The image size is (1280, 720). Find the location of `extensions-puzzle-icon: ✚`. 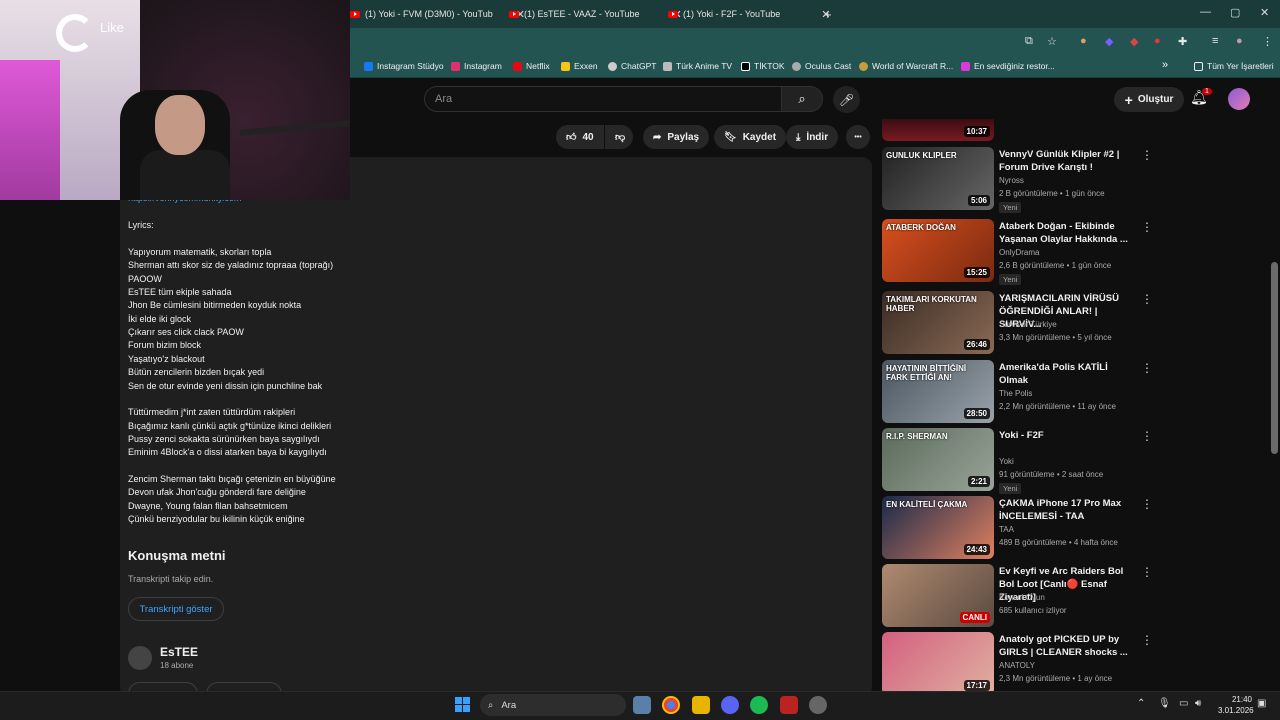

extensions-puzzle-icon: ✚ is located at coordinates (1182, 41).